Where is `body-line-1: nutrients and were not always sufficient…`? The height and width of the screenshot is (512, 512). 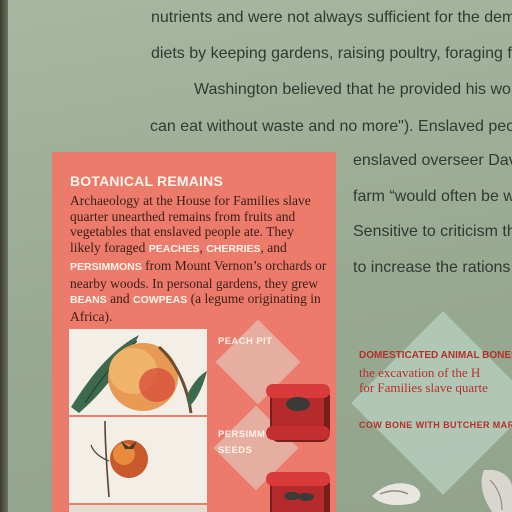
body-line-1: nutrients and were not always sufficient… is located at coordinates (331, 17).